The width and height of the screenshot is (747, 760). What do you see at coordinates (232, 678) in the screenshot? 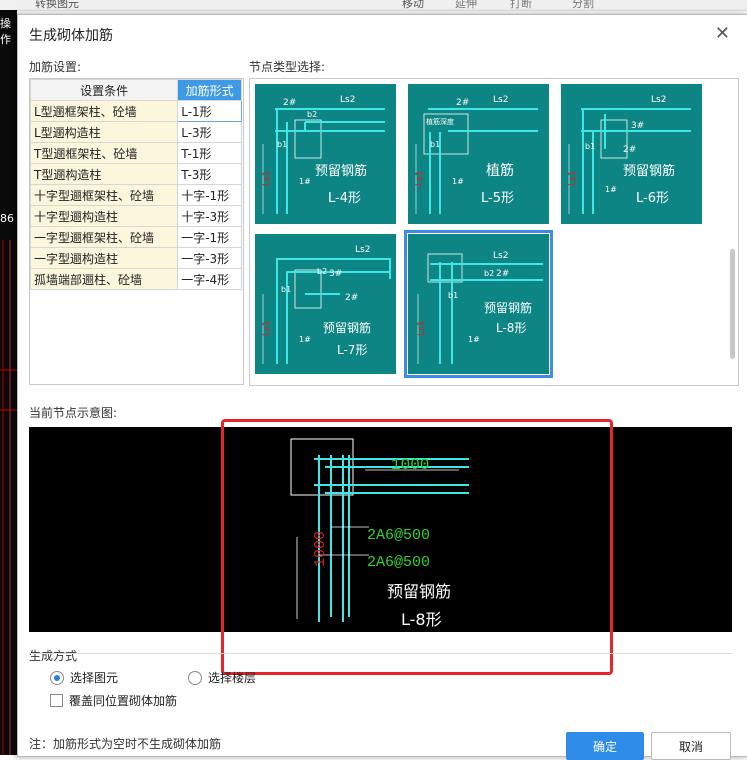
I see `radio-label: 选择楼层` at bounding box center [232, 678].